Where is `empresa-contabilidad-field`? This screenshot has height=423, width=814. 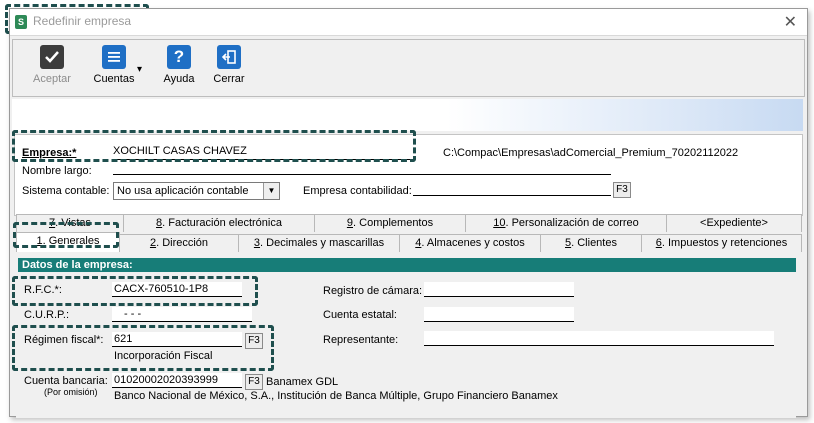
empresa-contabilidad-field is located at coordinates (512, 188).